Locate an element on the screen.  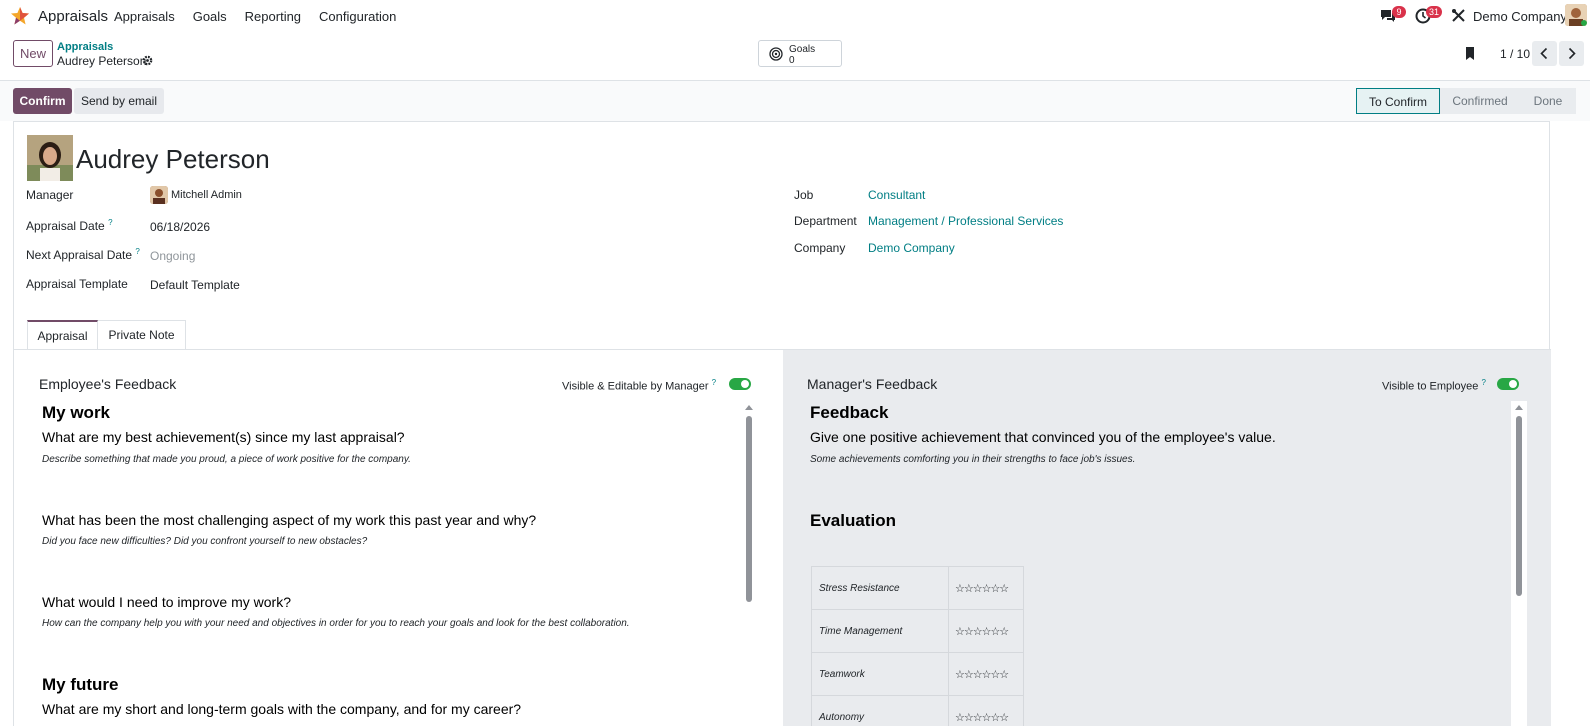
employee-name: Audrey Peterson is located at coordinates (173, 159).